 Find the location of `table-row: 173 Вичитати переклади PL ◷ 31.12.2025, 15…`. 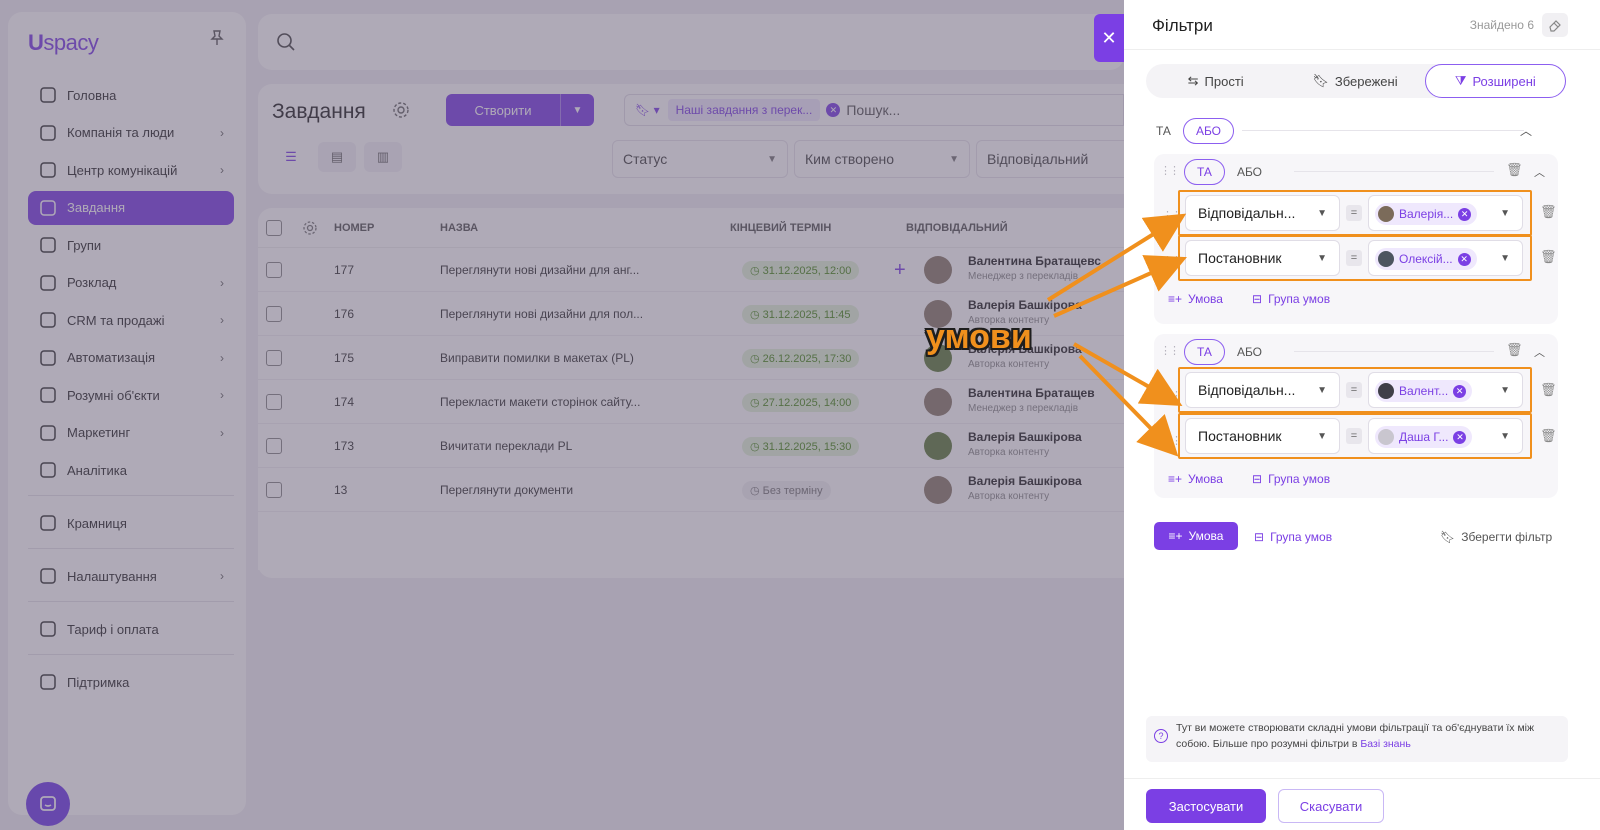

table-row: 173 Вичитати переклади PL ◷ 31.12.2025, 15… is located at coordinates (691, 446).